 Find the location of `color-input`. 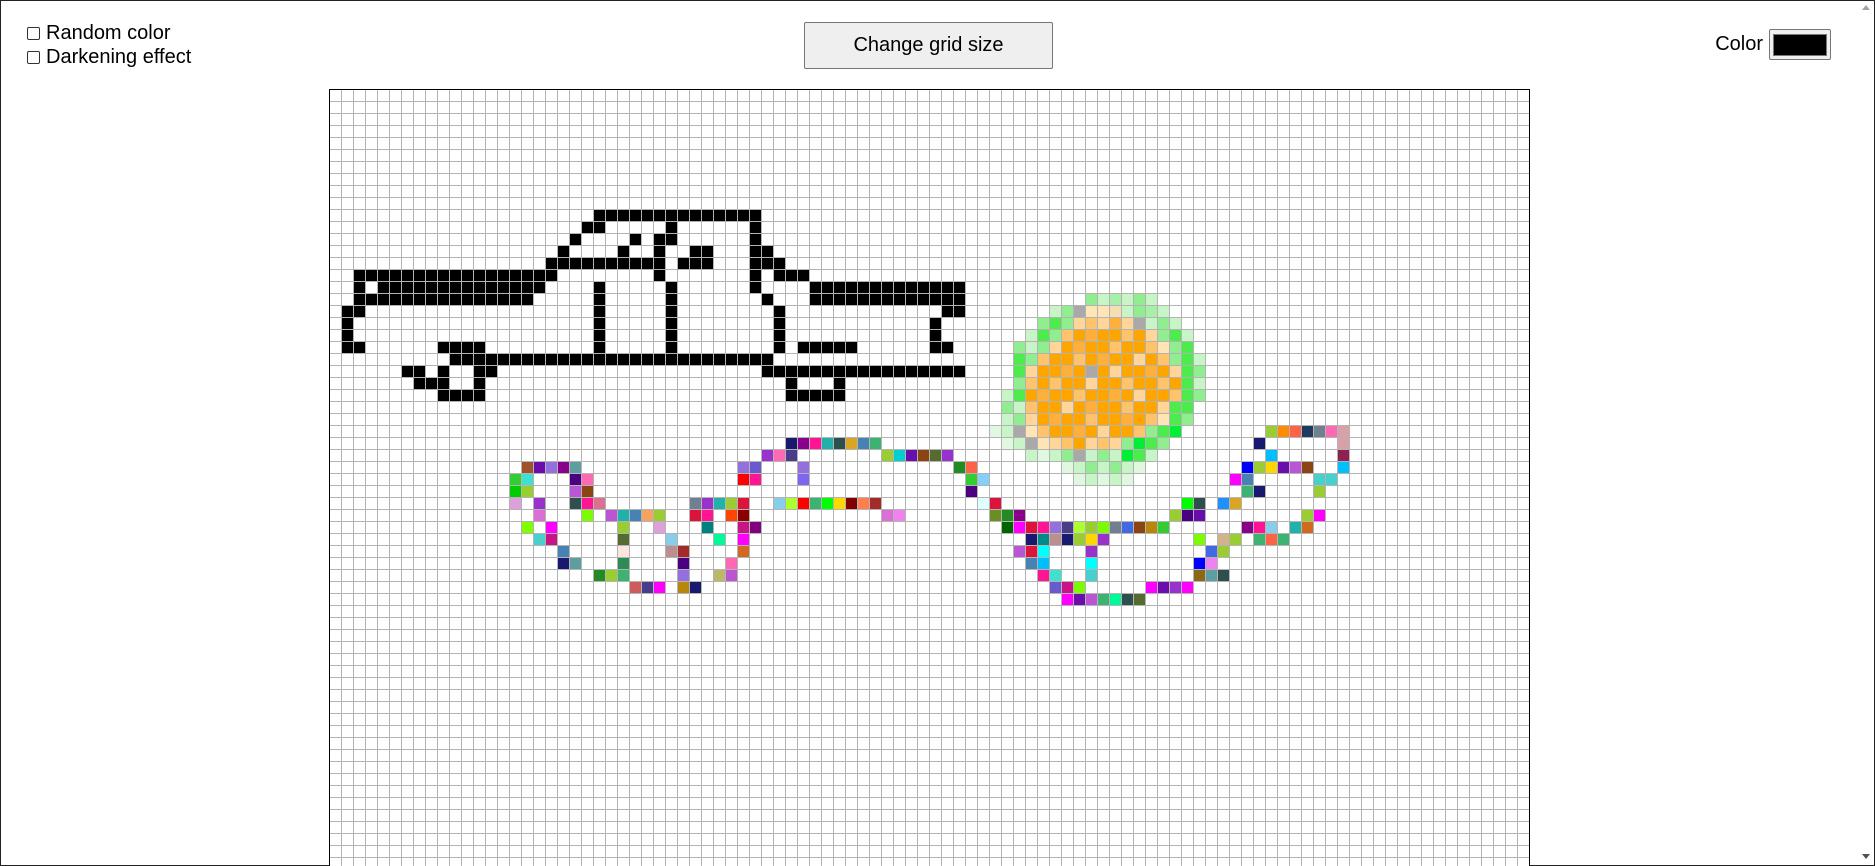

color-input is located at coordinates (1800, 44).